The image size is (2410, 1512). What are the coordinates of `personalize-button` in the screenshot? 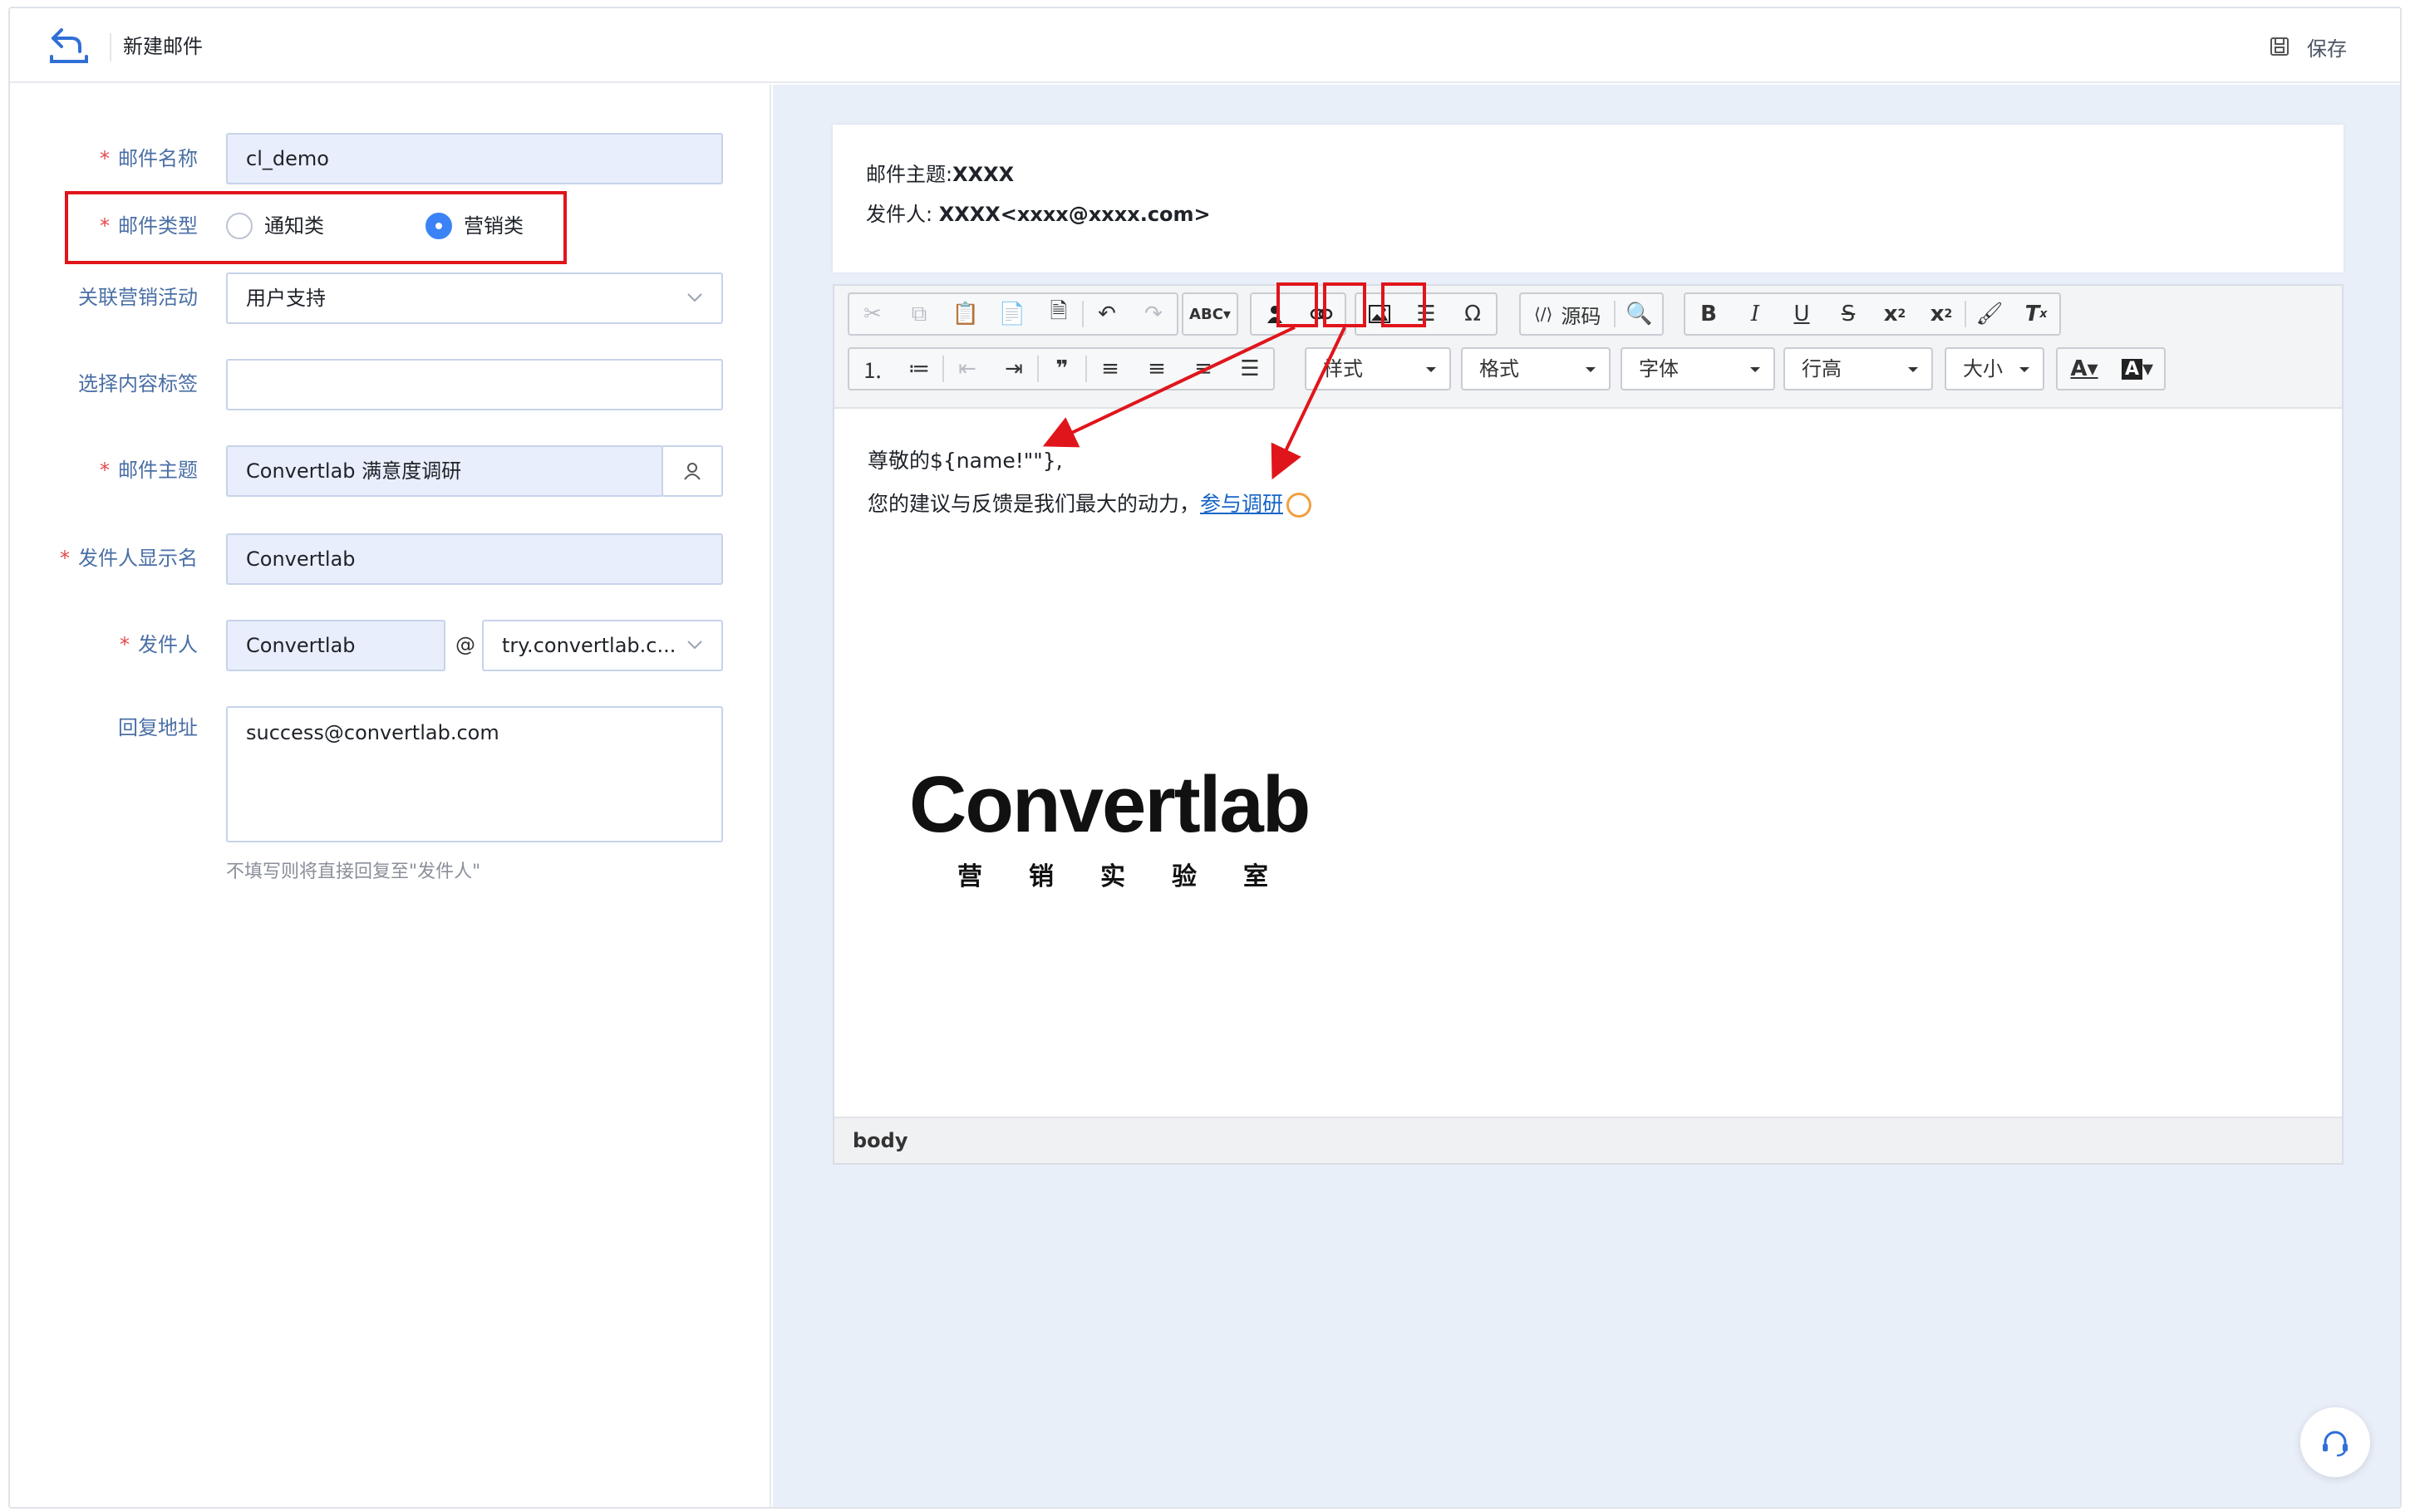 It's located at (692, 471).